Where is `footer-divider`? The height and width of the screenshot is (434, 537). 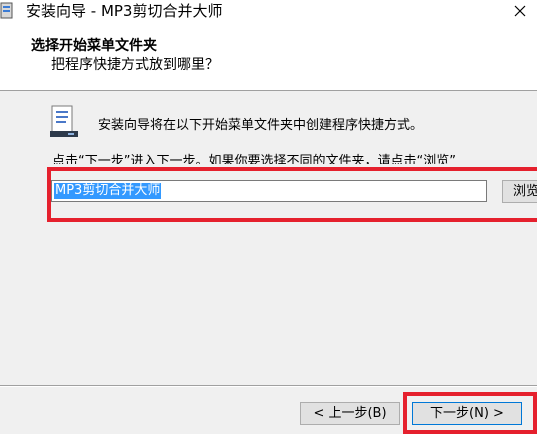 footer-divider is located at coordinates (268, 386).